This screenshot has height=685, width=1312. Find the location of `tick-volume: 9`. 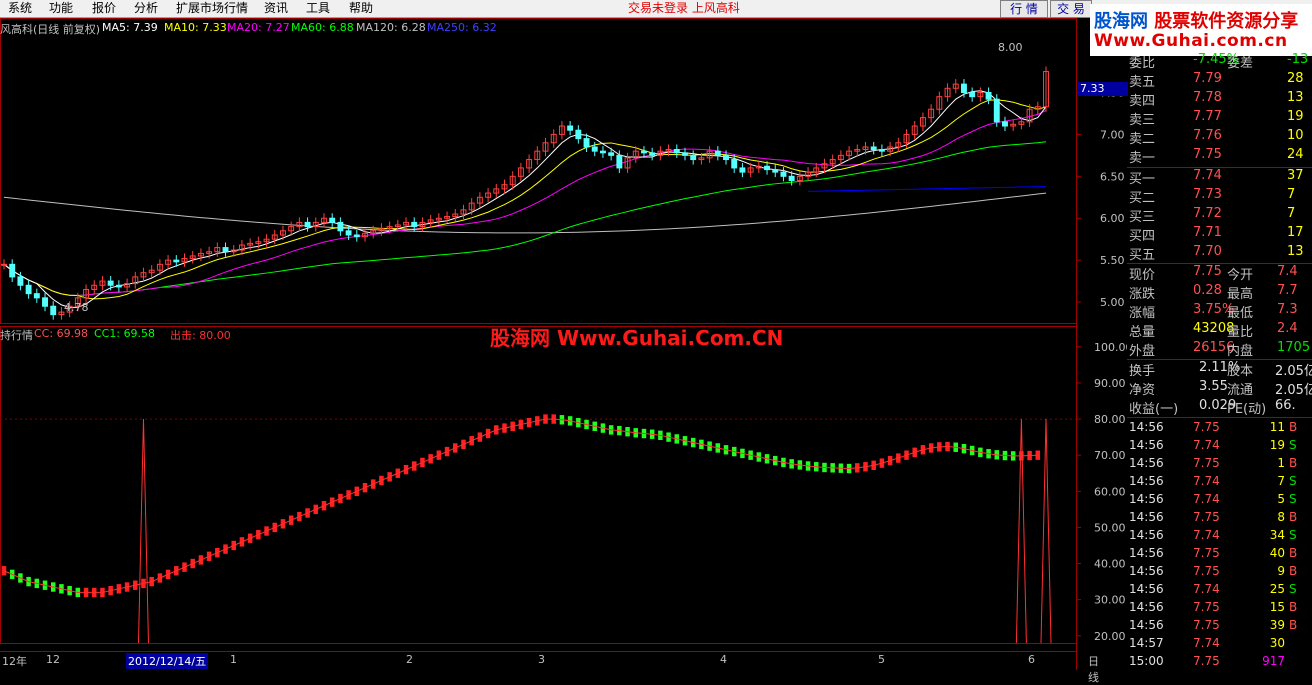

tick-volume: 9 is located at coordinates (1281, 571).